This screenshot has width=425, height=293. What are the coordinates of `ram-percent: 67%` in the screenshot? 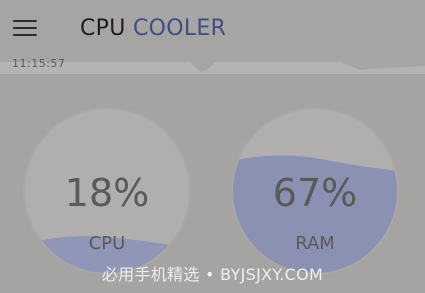 It's located at (315, 193).